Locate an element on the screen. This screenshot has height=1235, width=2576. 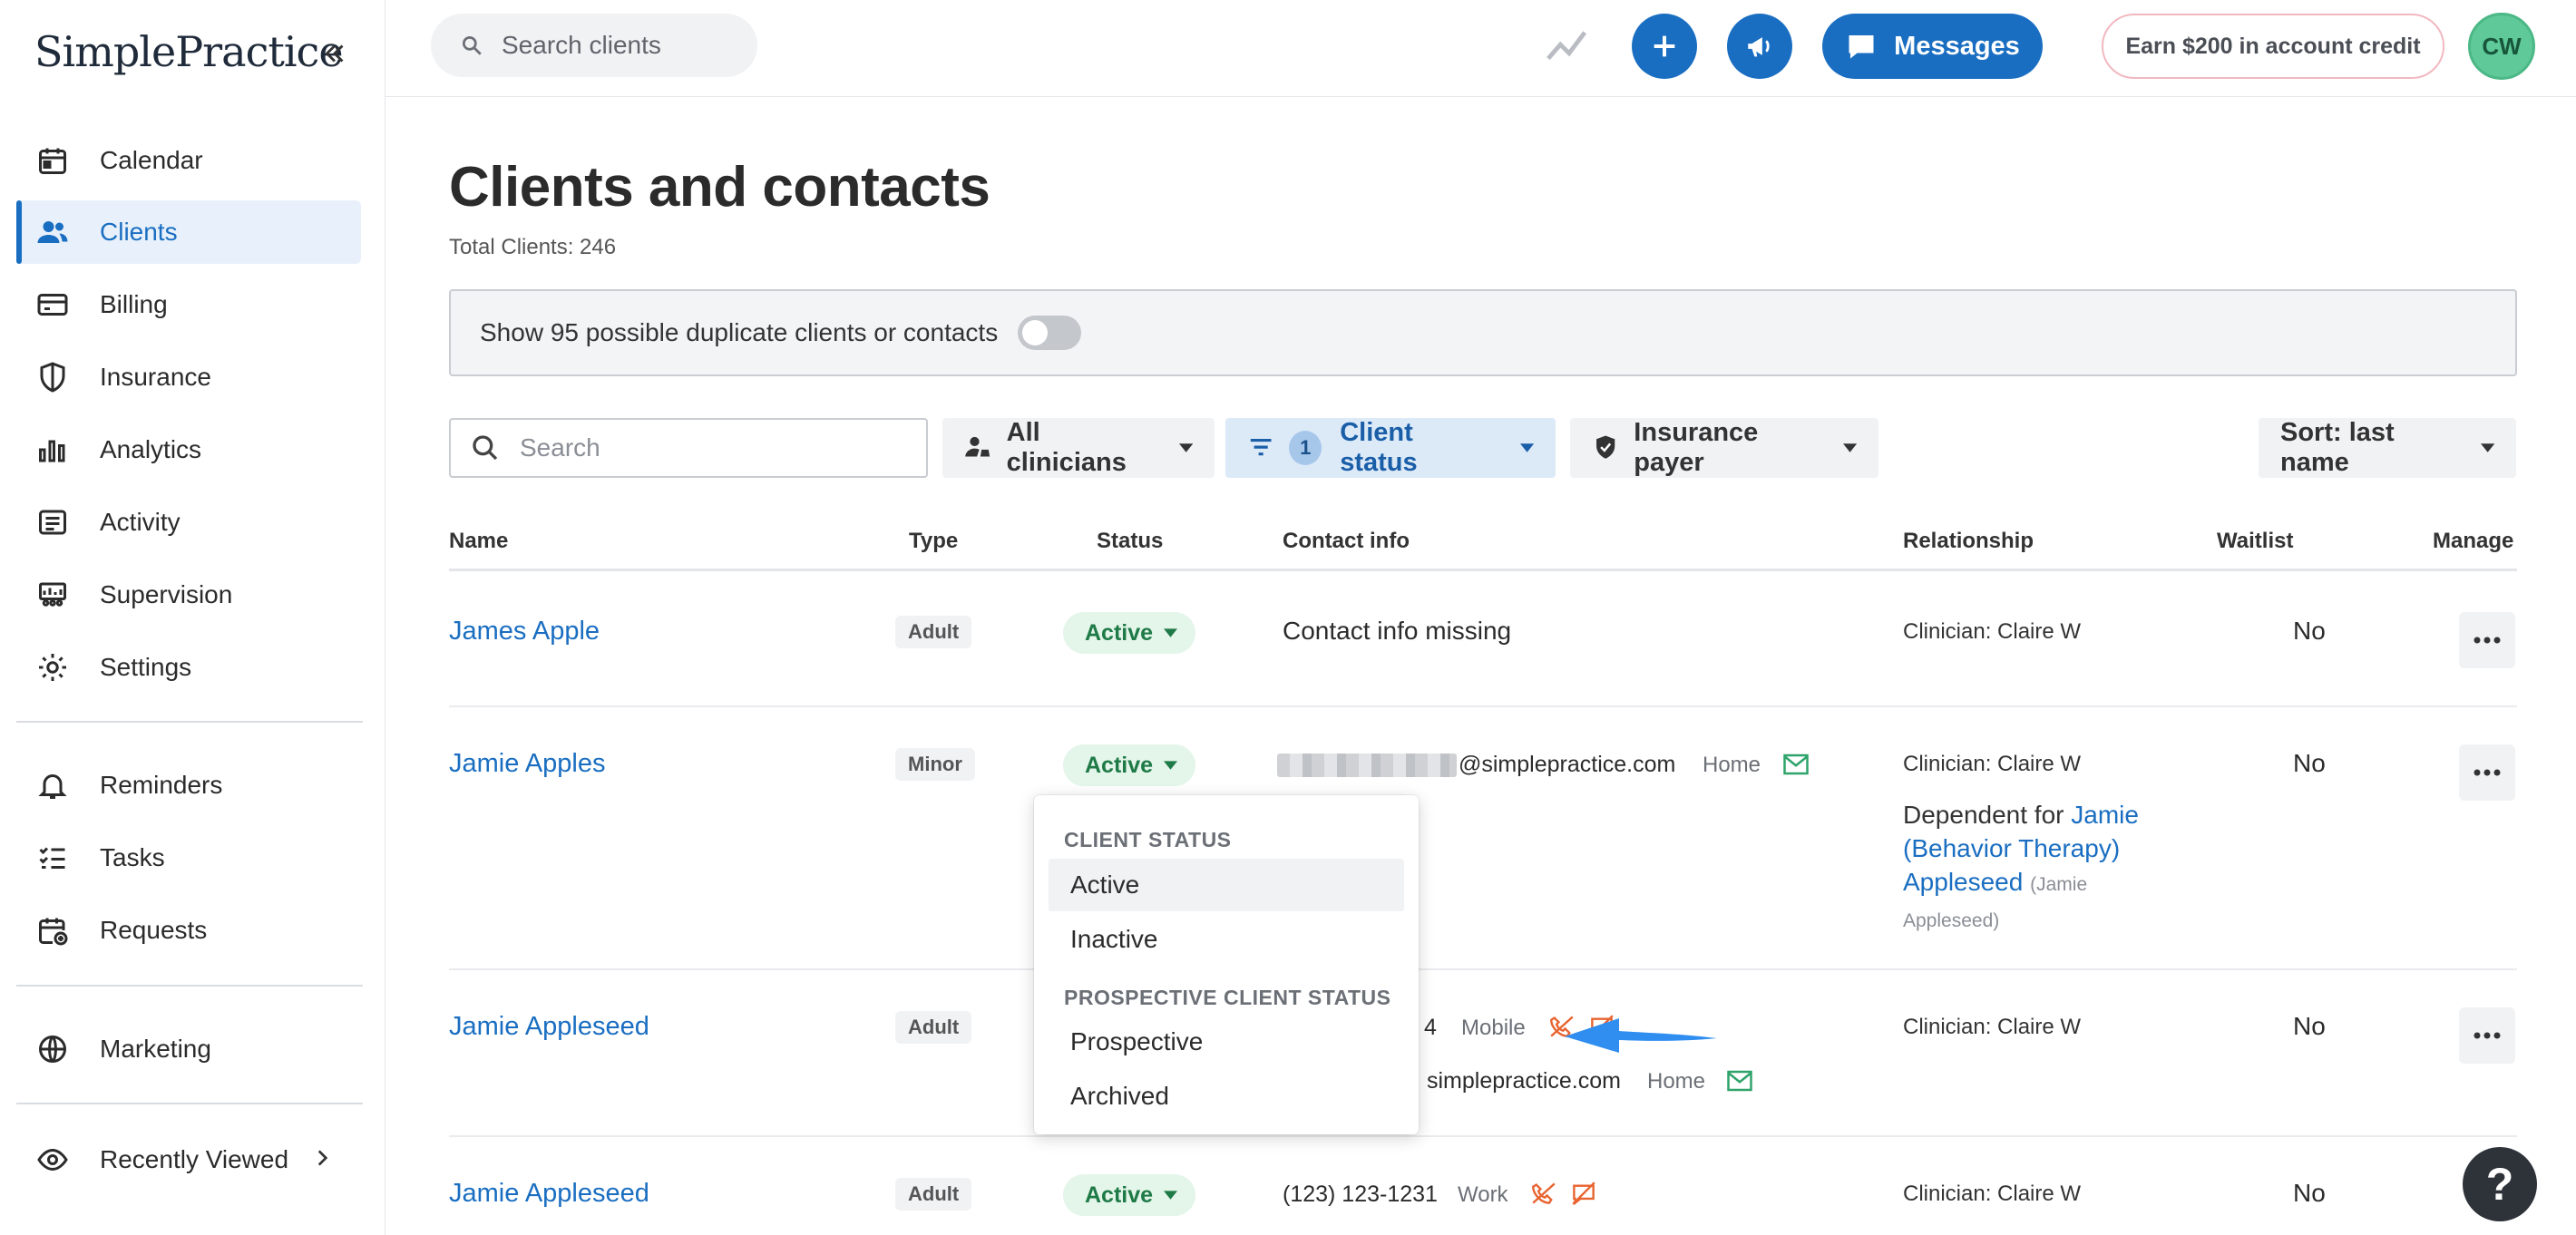
help-button: ? is located at coordinates (2500, 1184).